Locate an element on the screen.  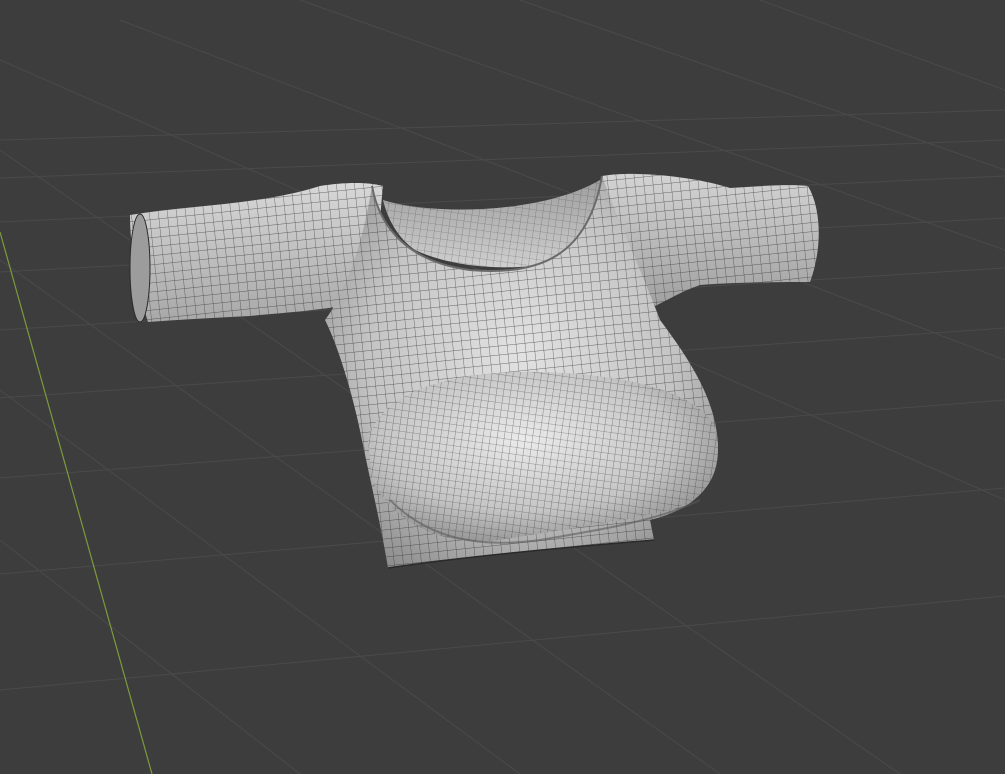
chest-volume-wire is located at coordinates (543, 456).